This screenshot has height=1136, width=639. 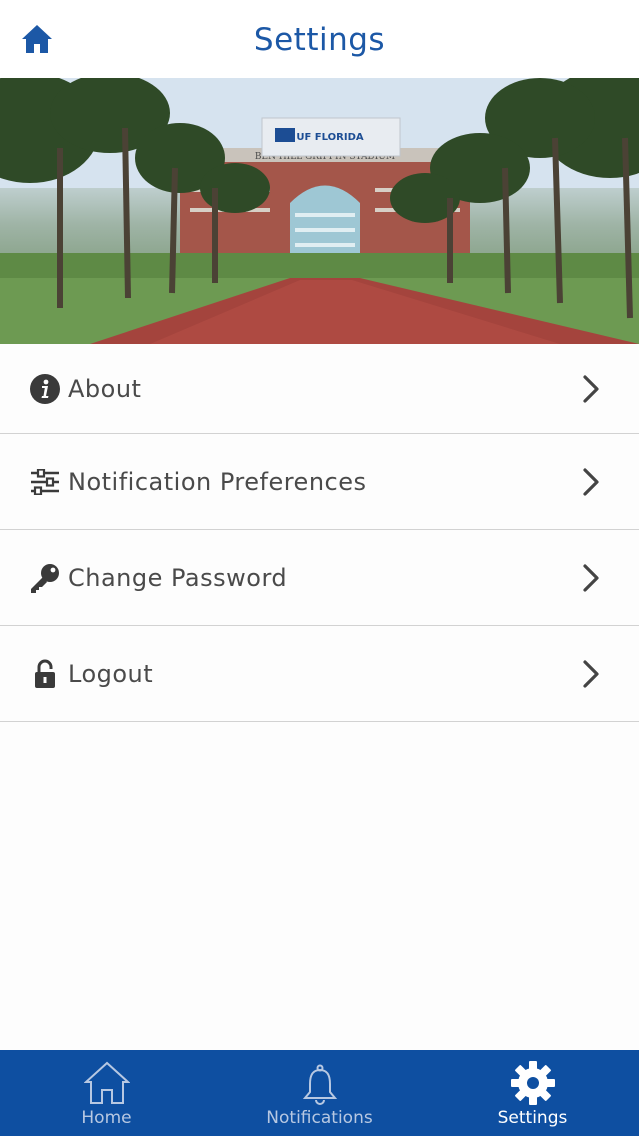 I want to click on menu-item-label: Logout, so click(x=111, y=673).